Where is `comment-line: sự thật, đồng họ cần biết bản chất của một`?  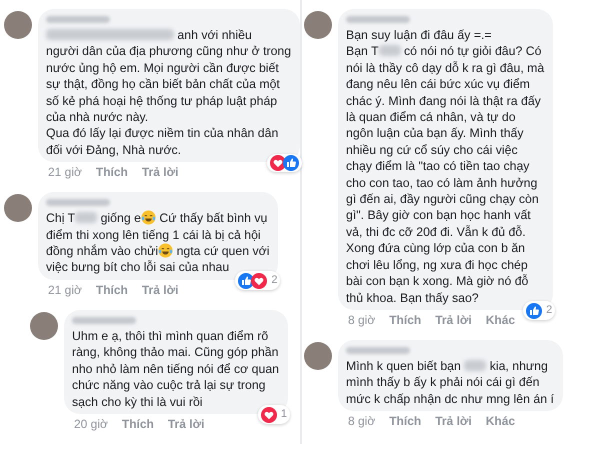
comment-line: sự thật, đồng họ cần biết bản chất của một is located at coordinates (163, 84).